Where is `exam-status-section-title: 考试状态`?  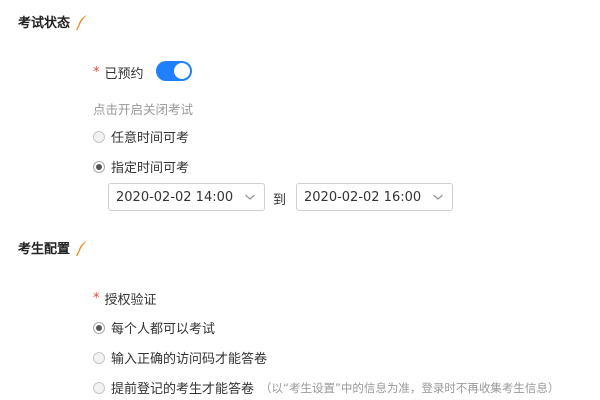
exam-status-section-title: 考试状态 is located at coordinates (53, 21).